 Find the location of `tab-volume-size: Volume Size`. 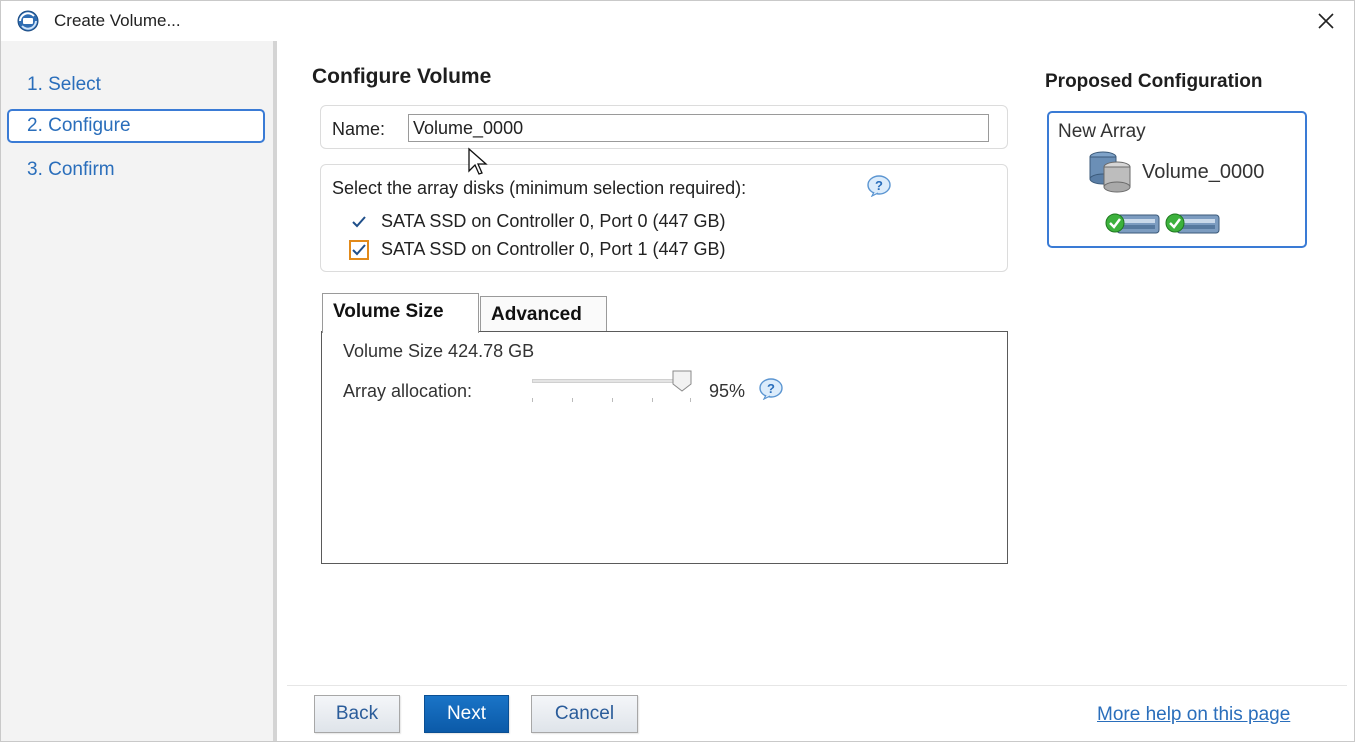

tab-volume-size: Volume Size is located at coordinates (400, 313).